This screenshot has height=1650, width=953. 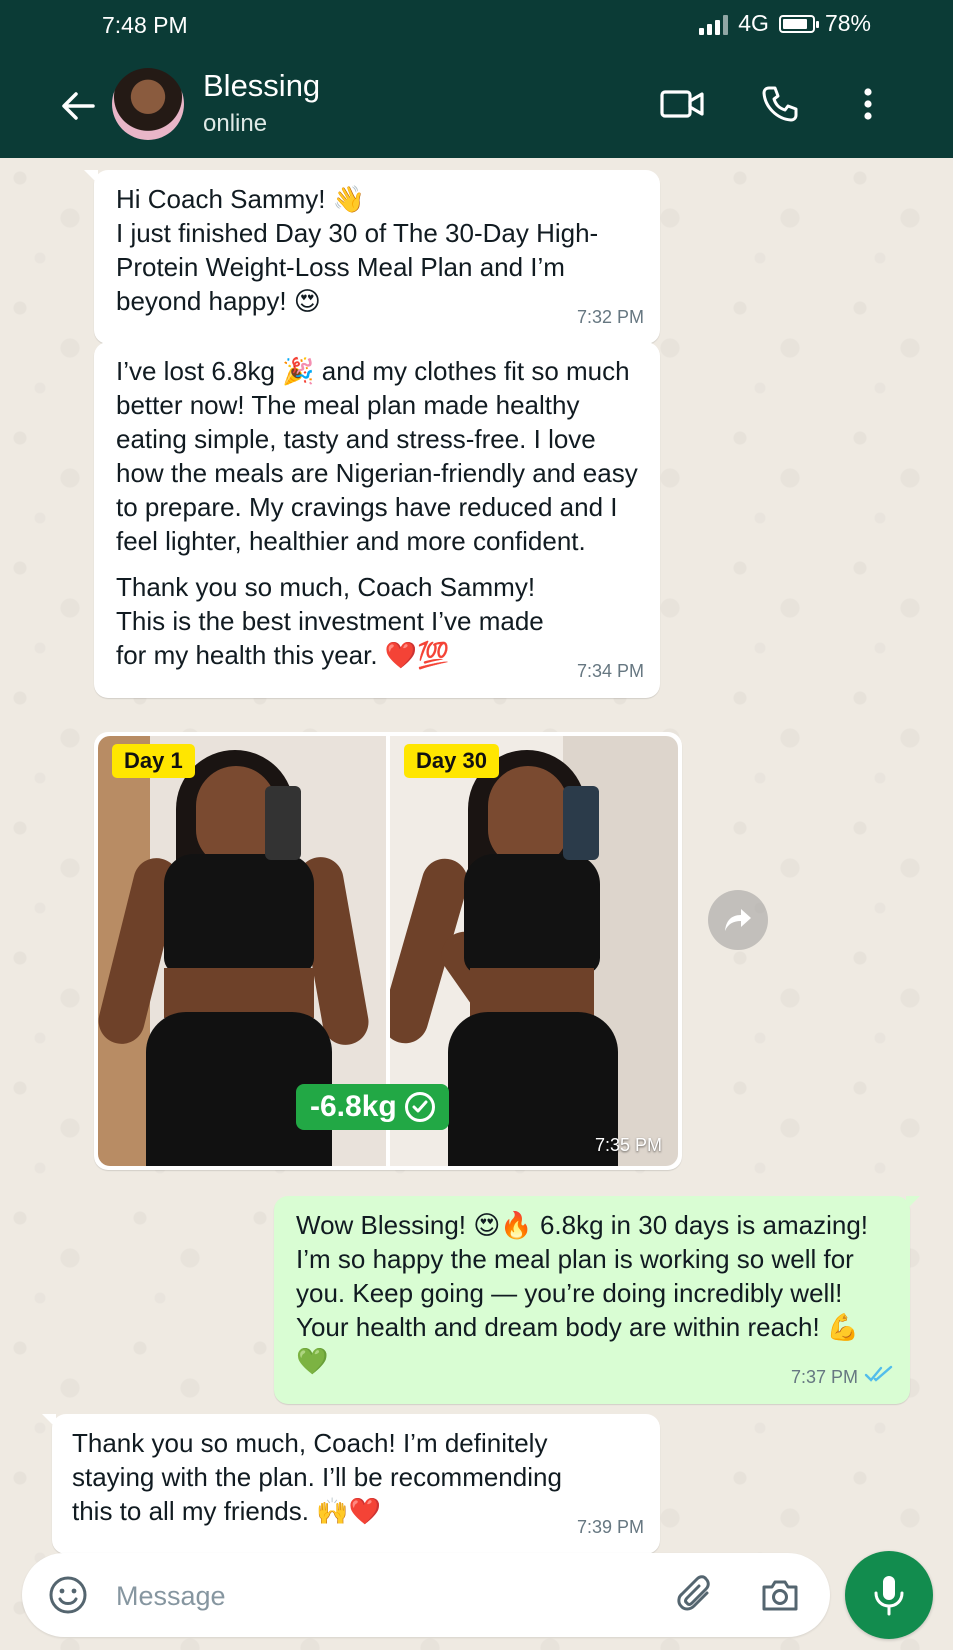 What do you see at coordinates (476, 26) in the screenshot?
I see `status-bar: 7:48 PM 4G 78%` at bounding box center [476, 26].